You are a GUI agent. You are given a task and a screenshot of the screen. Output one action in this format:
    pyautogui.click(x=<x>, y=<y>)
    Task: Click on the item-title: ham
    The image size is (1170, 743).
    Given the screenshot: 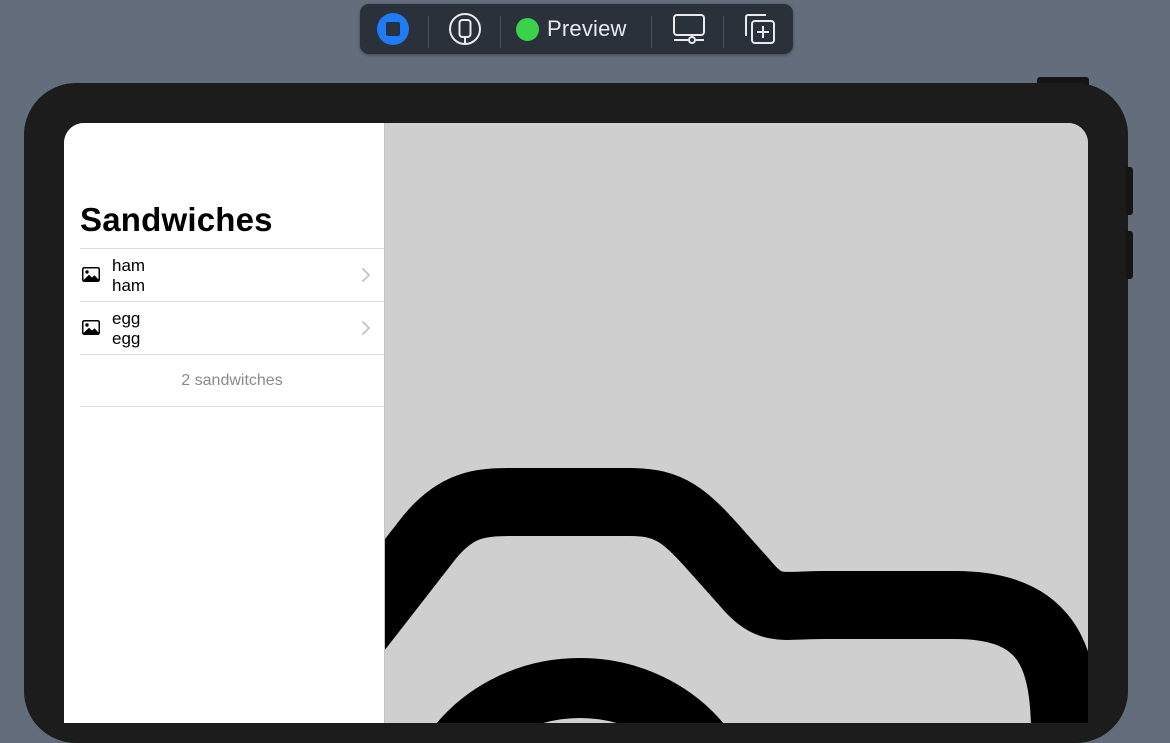 What is the action you would take?
    pyautogui.click(x=129, y=265)
    